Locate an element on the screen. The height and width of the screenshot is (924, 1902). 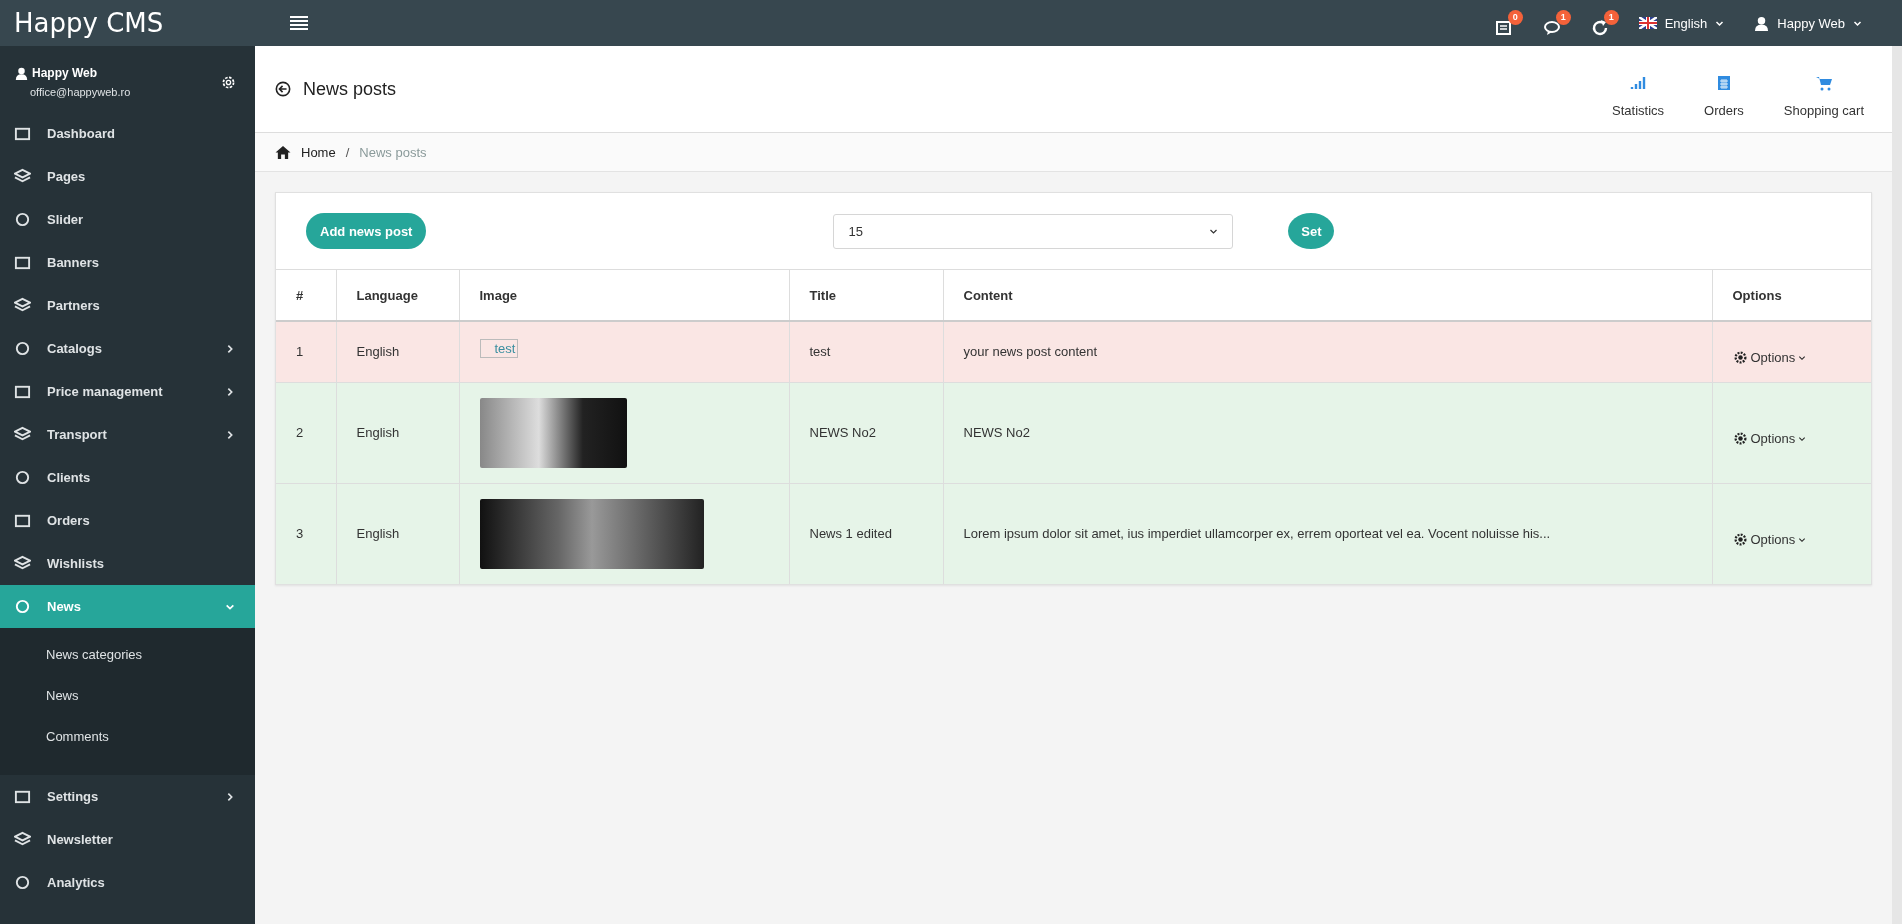
sidebar-item: Price management is located at coordinates (127, 391).